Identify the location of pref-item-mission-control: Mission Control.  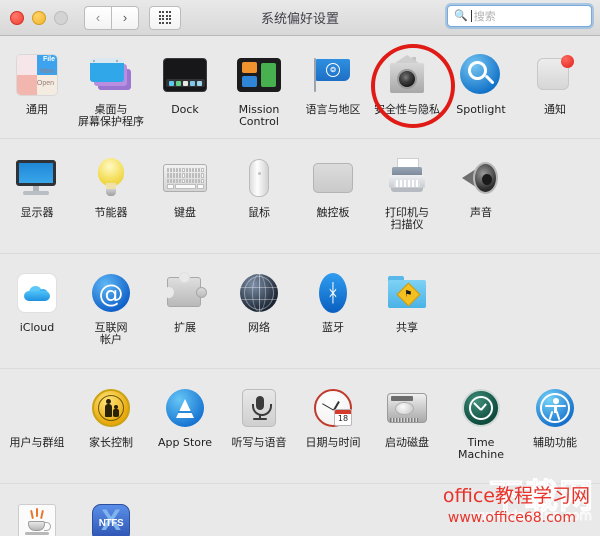
(259, 87).